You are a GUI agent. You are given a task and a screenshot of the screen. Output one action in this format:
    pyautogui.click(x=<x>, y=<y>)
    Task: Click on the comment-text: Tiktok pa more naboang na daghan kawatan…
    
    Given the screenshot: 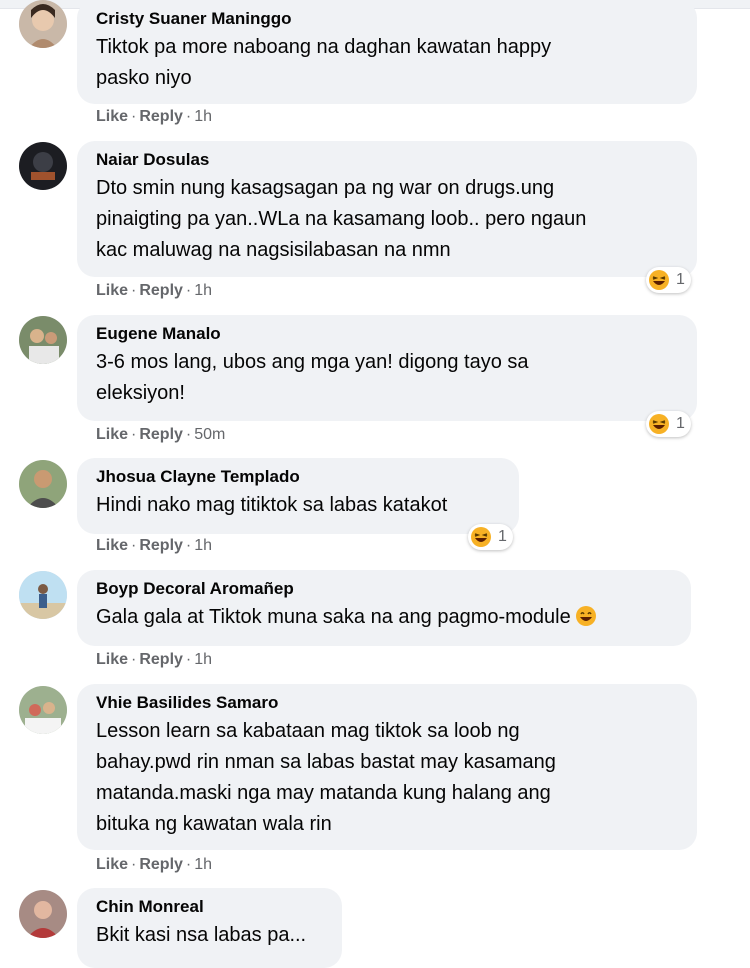 What is the action you would take?
    pyautogui.click(x=324, y=62)
    